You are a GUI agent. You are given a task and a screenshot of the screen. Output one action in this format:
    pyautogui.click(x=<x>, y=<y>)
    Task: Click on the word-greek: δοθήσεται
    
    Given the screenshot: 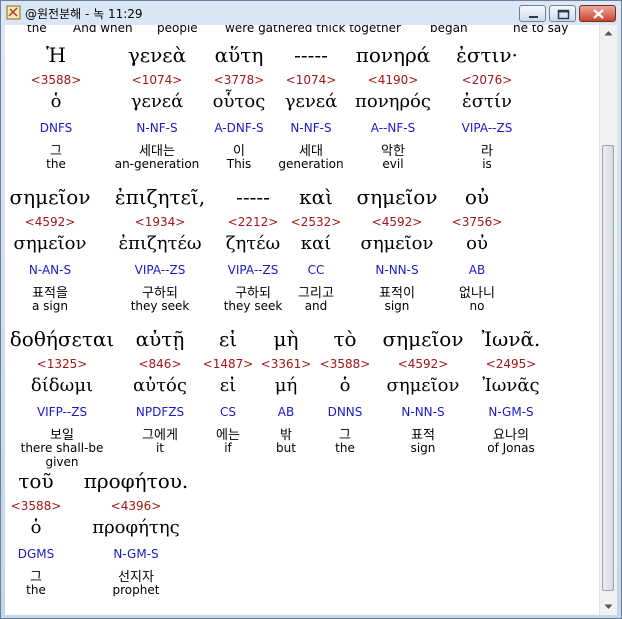 What is the action you would take?
    pyautogui.click(x=62, y=339)
    